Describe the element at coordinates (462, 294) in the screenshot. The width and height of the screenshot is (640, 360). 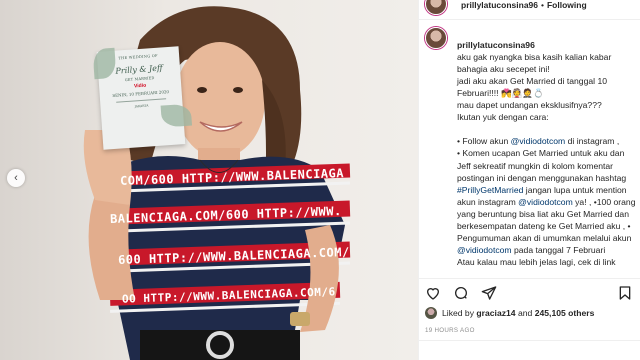
I see `comment-icon` at that location.